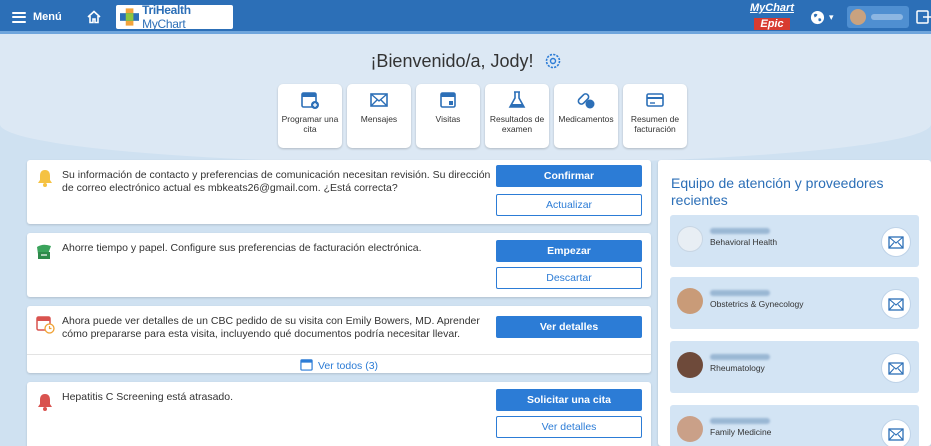  What do you see at coordinates (586, 101) in the screenshot?
I see `pill-icon` at bounding box center [586, 101].